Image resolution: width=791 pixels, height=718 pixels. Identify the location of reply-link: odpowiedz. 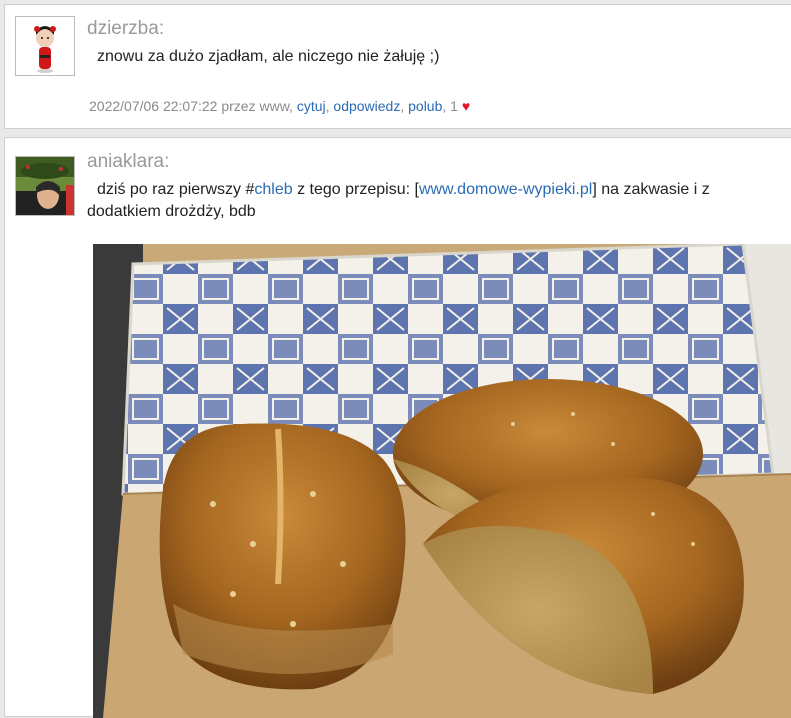
(366, 106).